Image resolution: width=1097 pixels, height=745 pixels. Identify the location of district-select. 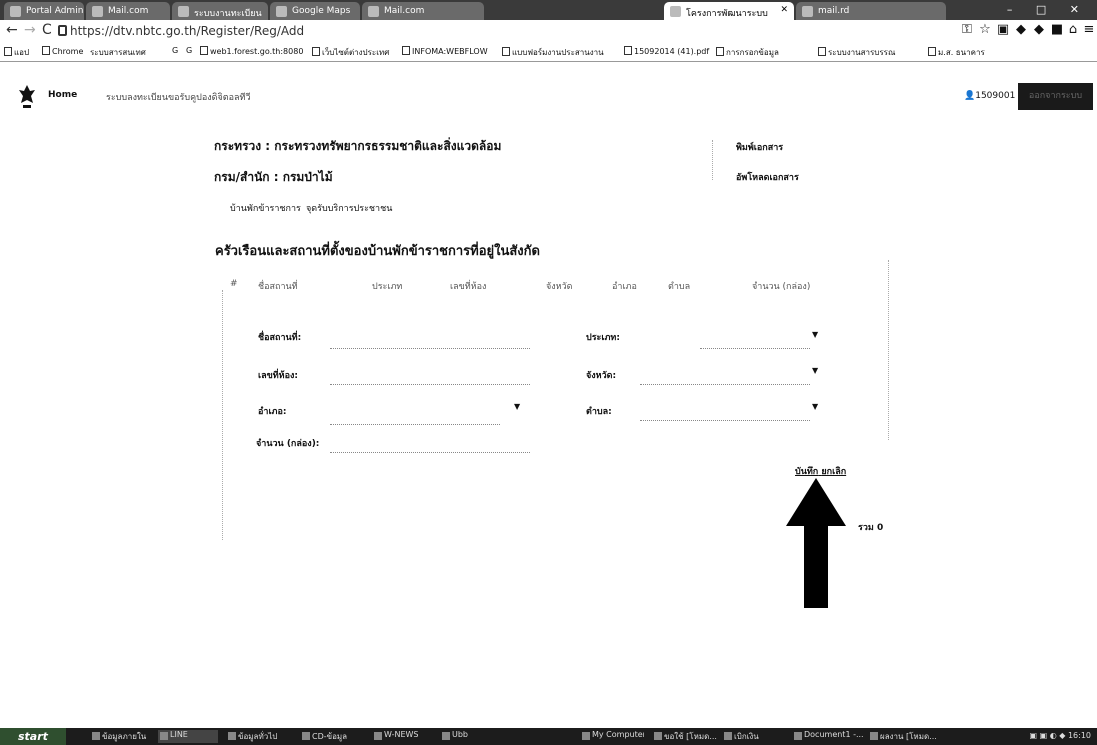
(415, 424).